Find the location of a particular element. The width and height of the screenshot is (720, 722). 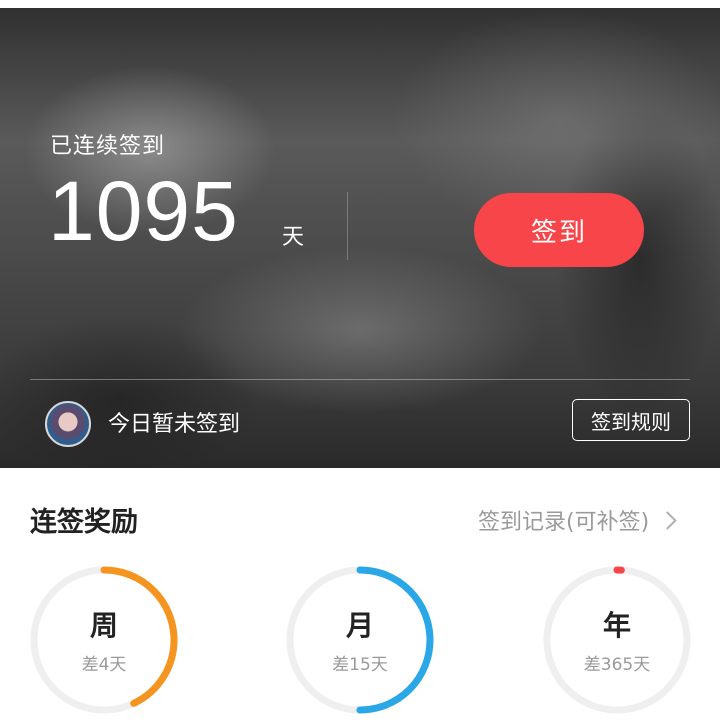

checkin-record-label: 签到记录(可补签) is located at coordinates (564, 522).